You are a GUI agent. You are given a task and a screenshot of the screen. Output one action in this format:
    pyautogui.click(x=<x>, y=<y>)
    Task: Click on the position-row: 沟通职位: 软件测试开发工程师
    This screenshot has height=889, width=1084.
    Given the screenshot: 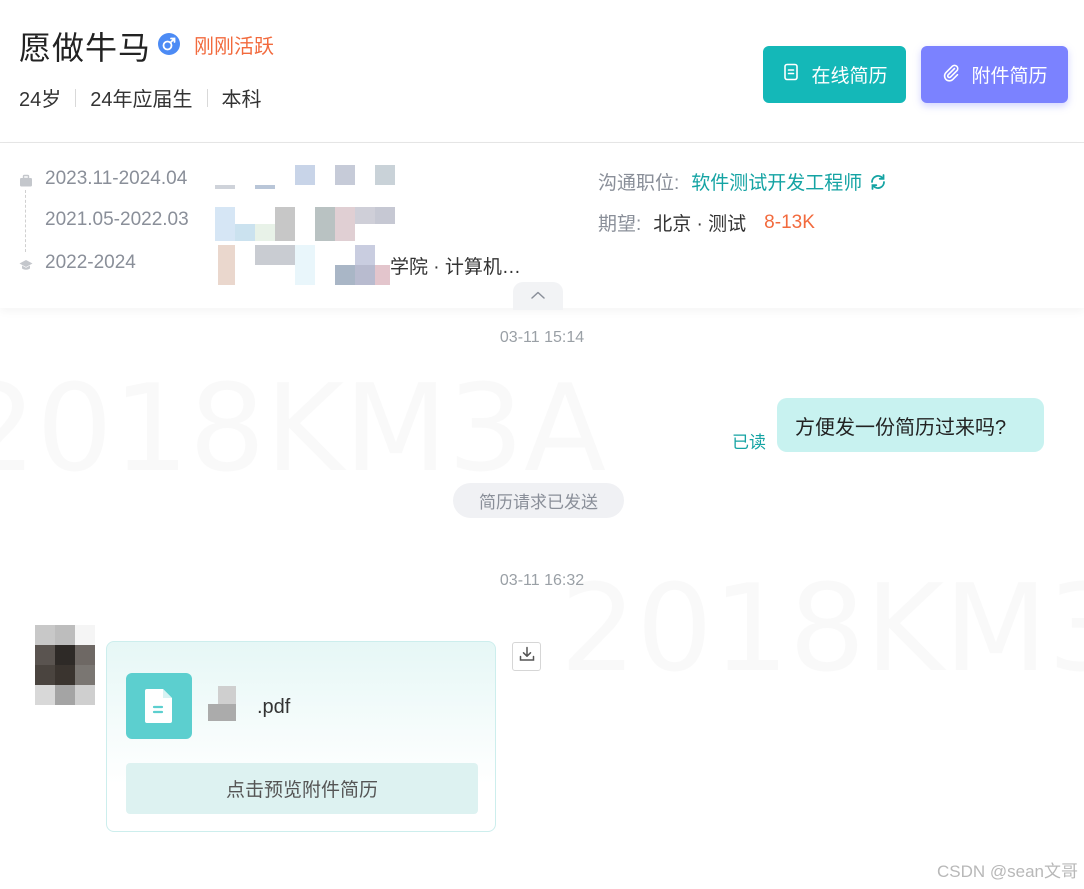 What is the action you would take?
    pyautogui.click(x=743, y=181)
    